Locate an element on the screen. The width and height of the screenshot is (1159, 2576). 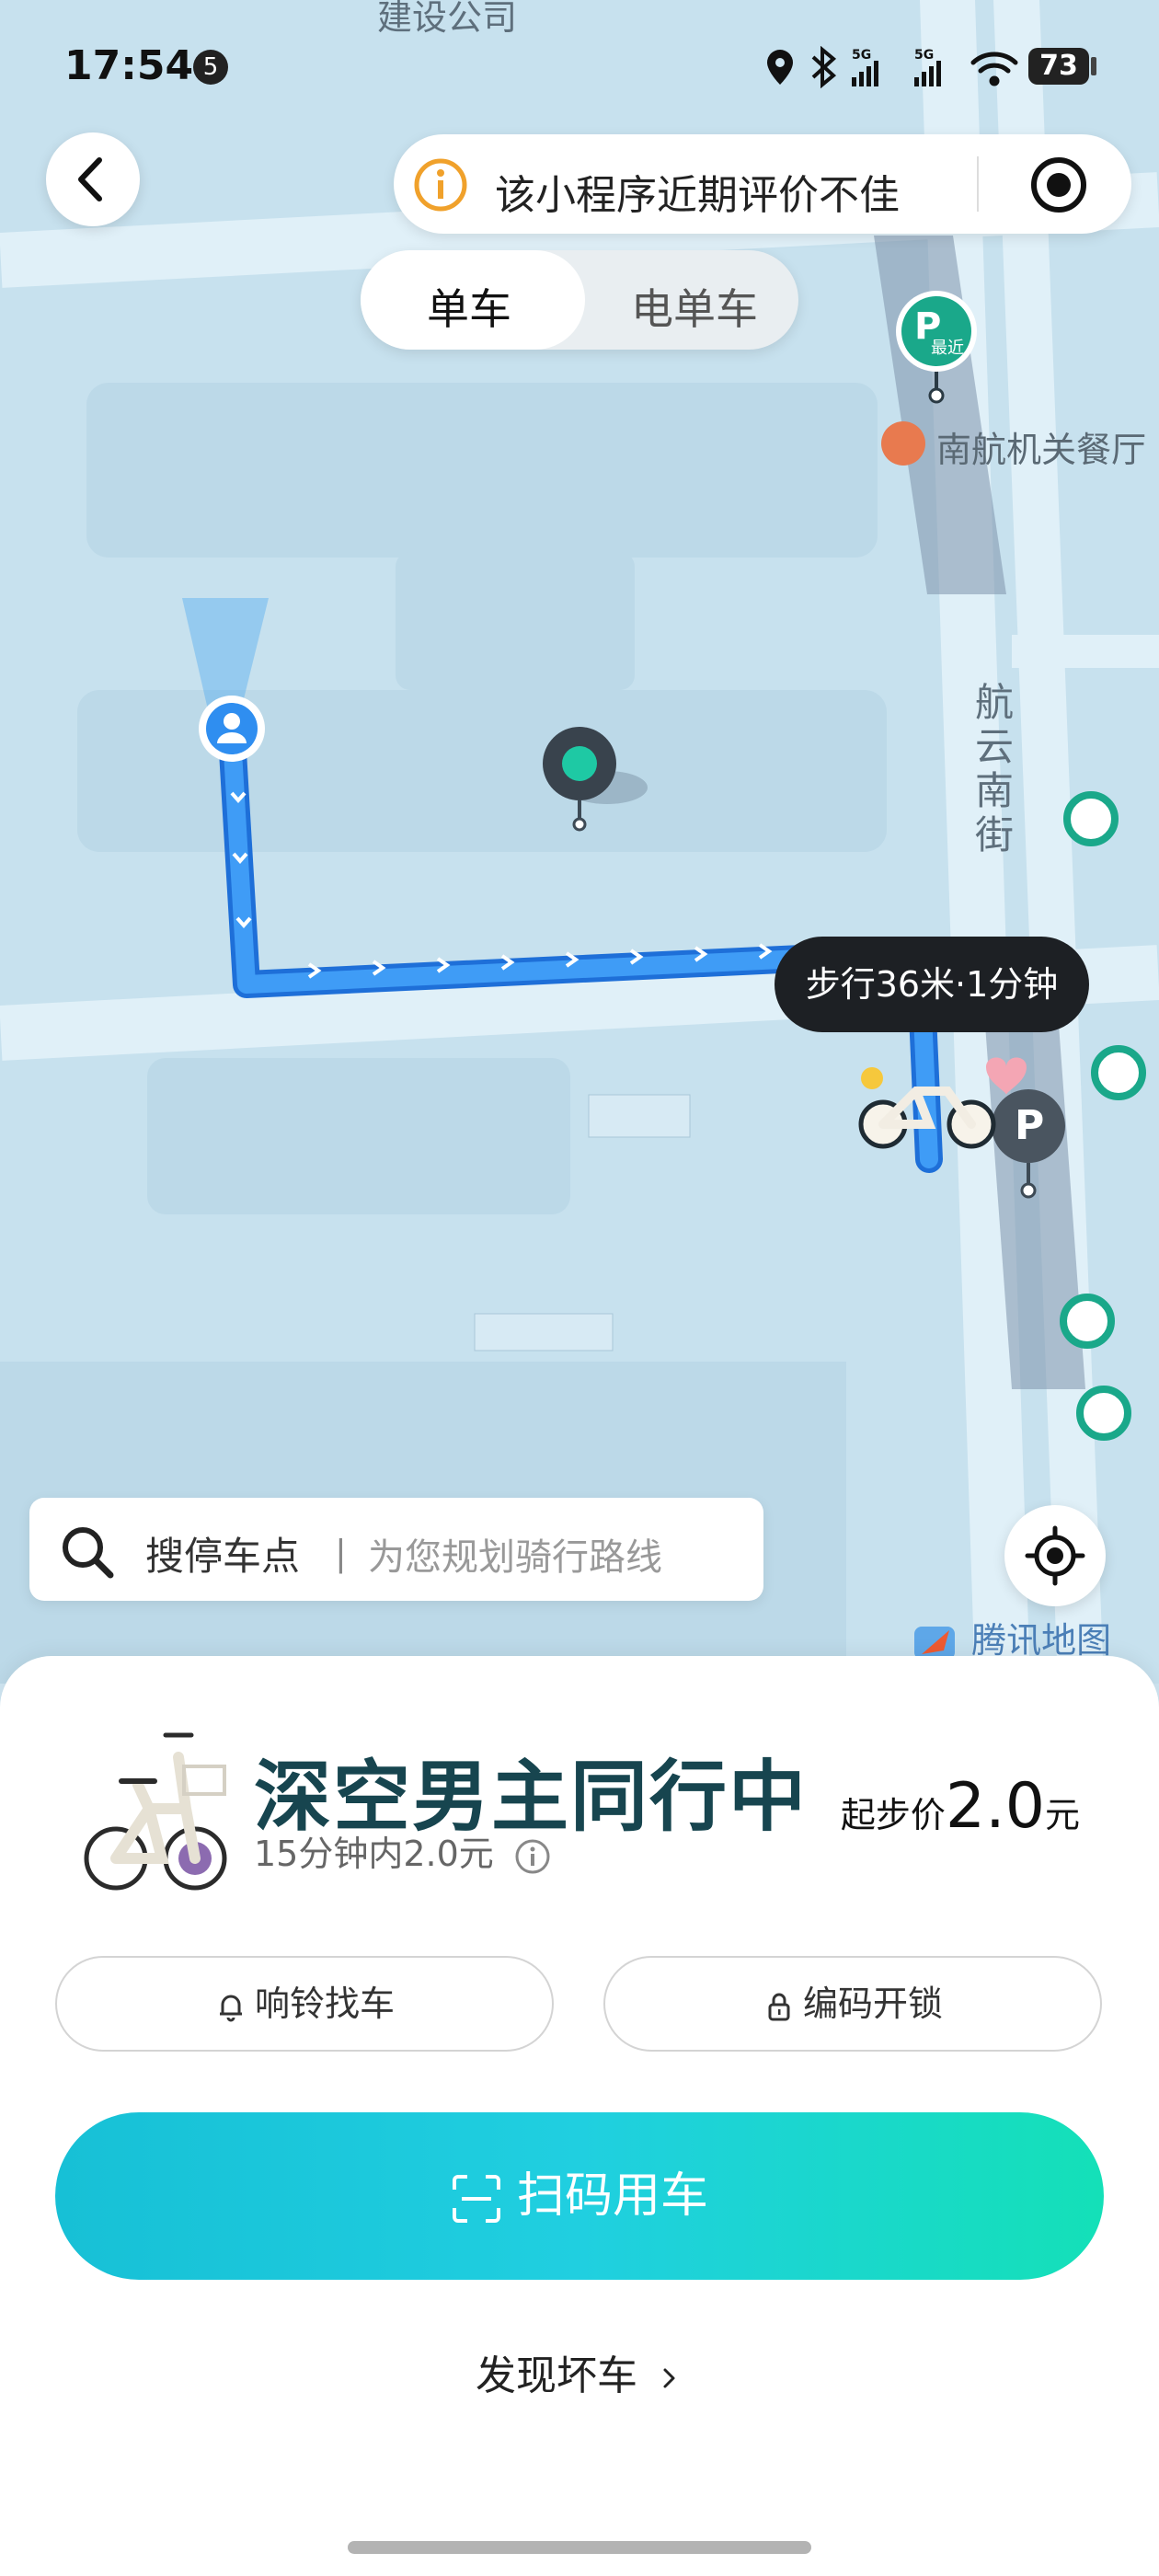
notice-divider is located at coordinates (978, 184).